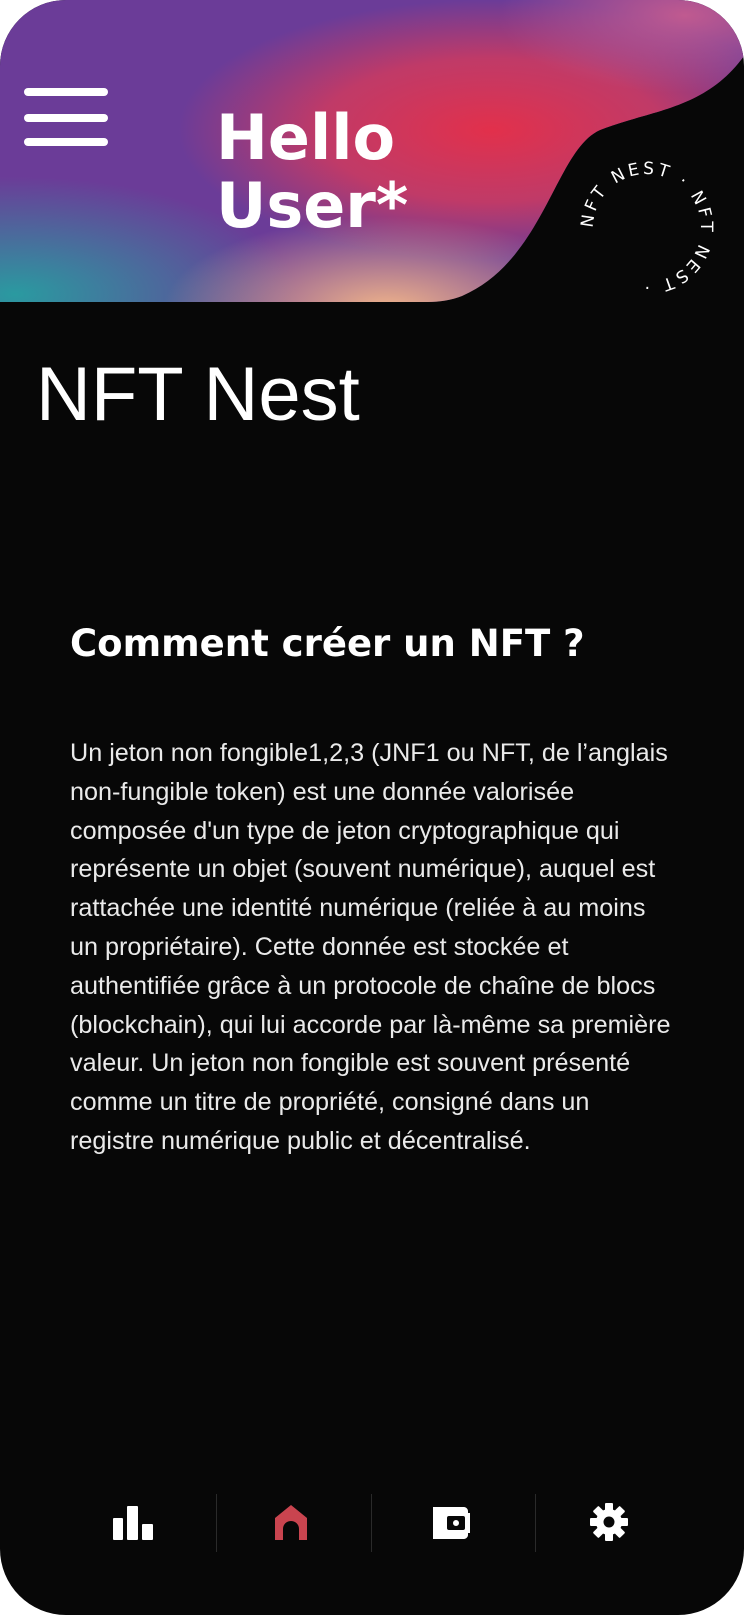 The height and width of the screenshot is (1615, 744). I want to click on tab-stats, so click(133, 1522).